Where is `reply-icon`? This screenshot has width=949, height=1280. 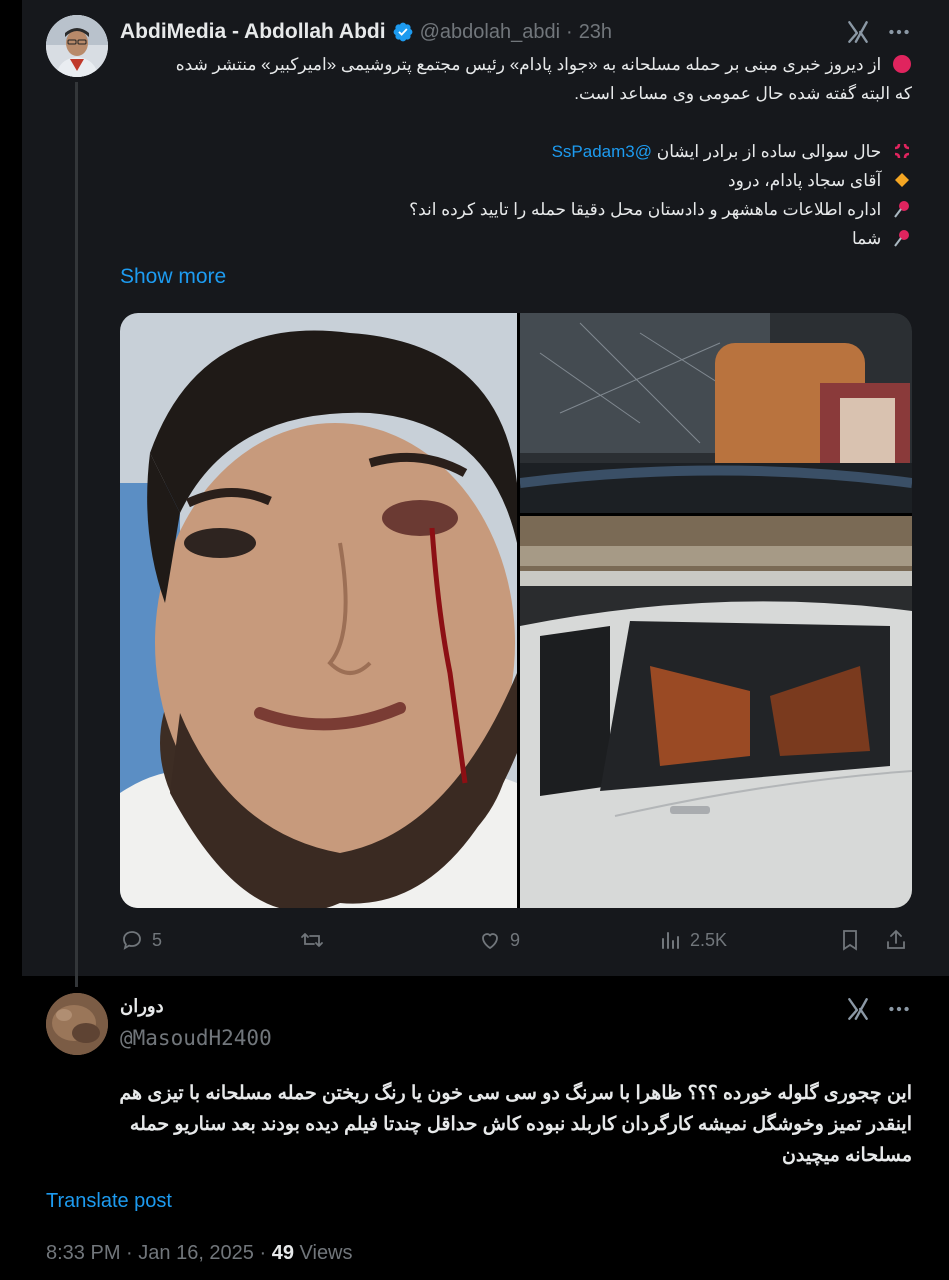 reply-icon is located at coordinates (132, 940).